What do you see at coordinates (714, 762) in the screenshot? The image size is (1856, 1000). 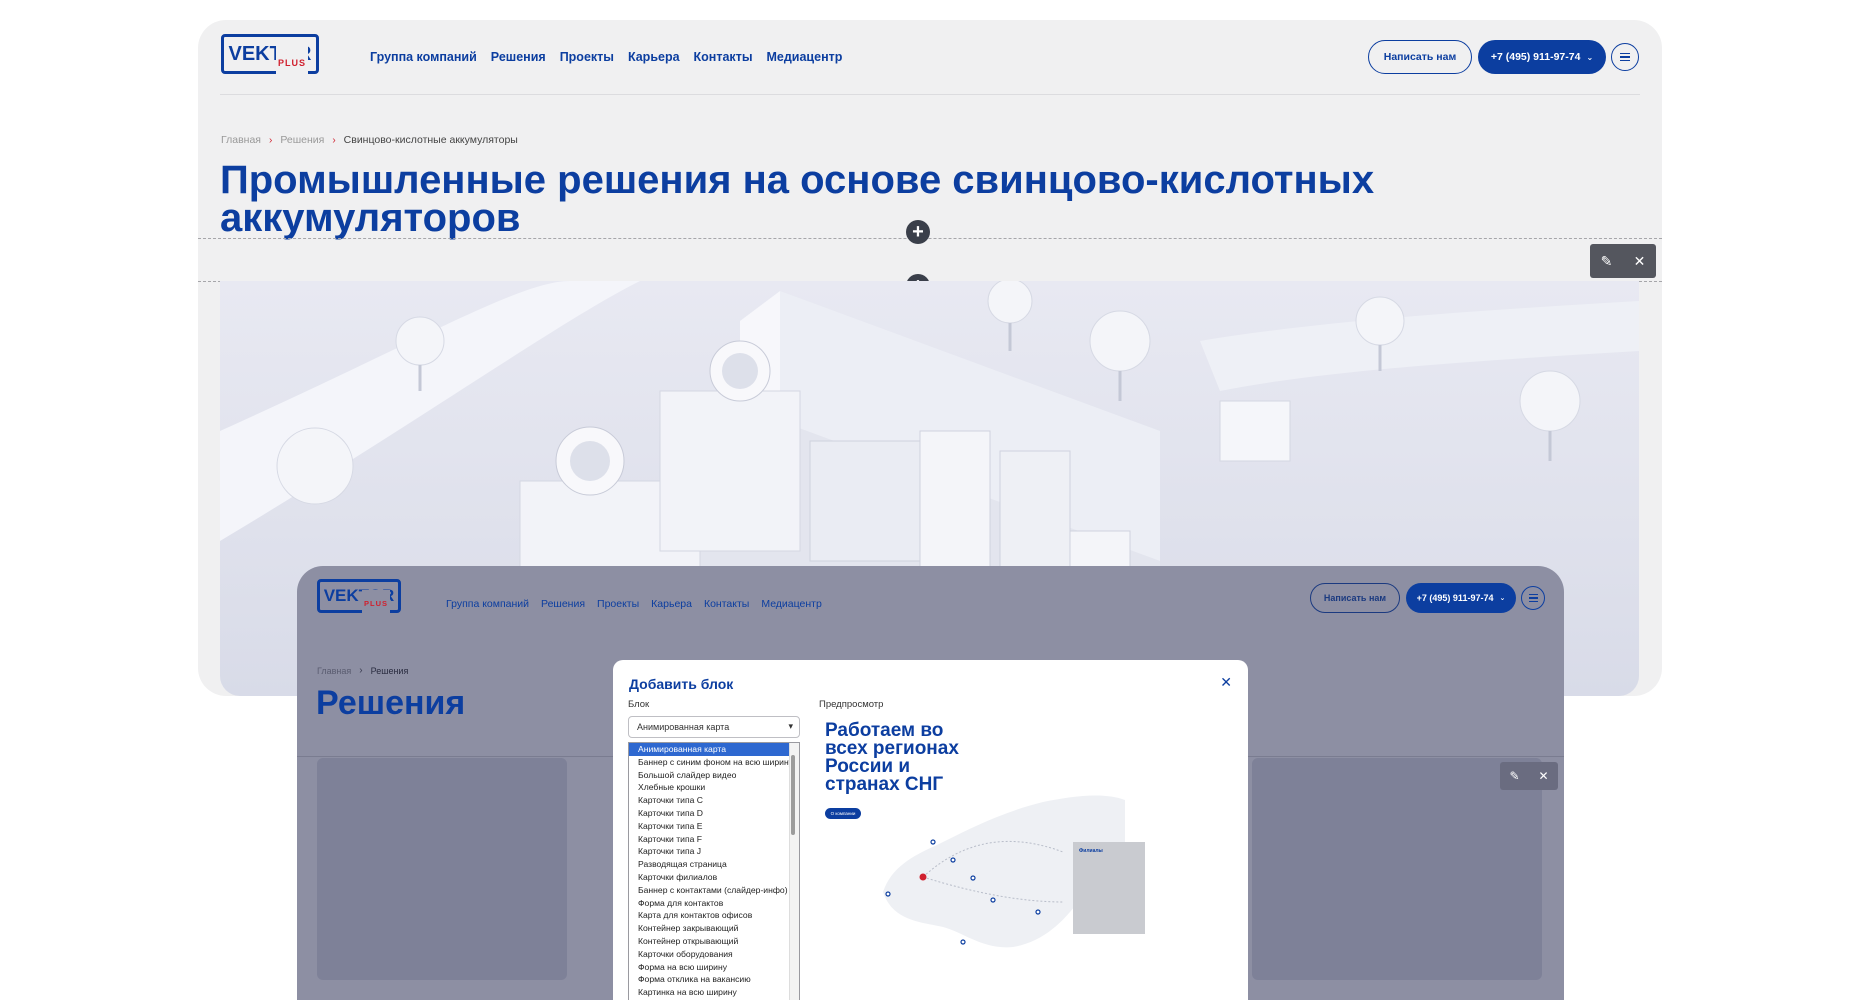 I see `list-item: Баннер с синим фоном на всю ширину` at bounding box center [714, 762].